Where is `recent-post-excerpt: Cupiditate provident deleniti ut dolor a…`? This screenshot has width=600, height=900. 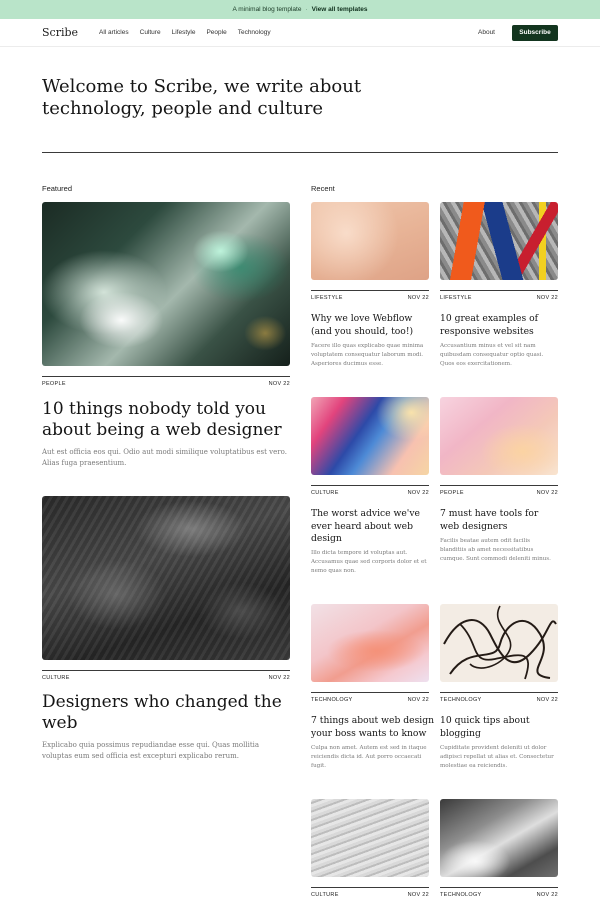
recent-post-excerpt: Cupiditate provident deleniti ut dolor a… is located at coordinates (497, 757).